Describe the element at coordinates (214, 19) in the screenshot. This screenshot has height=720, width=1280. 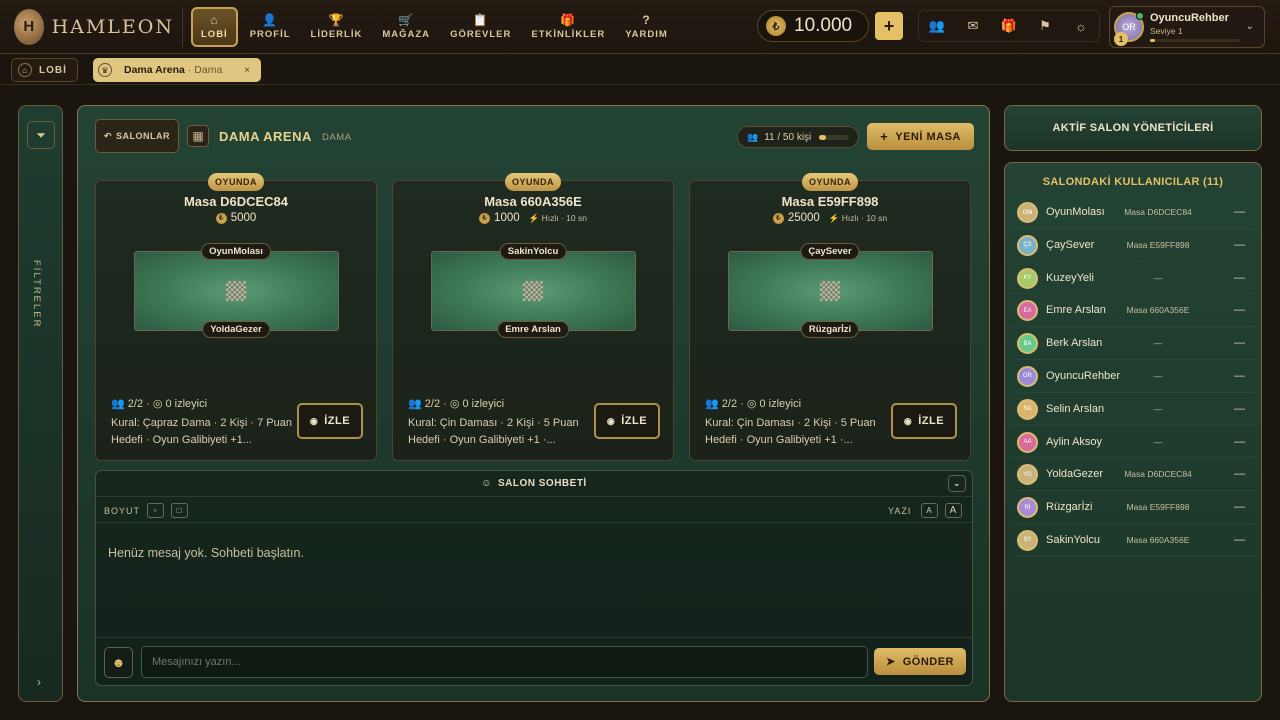
I see `nav-icon: ⌂` at that location.